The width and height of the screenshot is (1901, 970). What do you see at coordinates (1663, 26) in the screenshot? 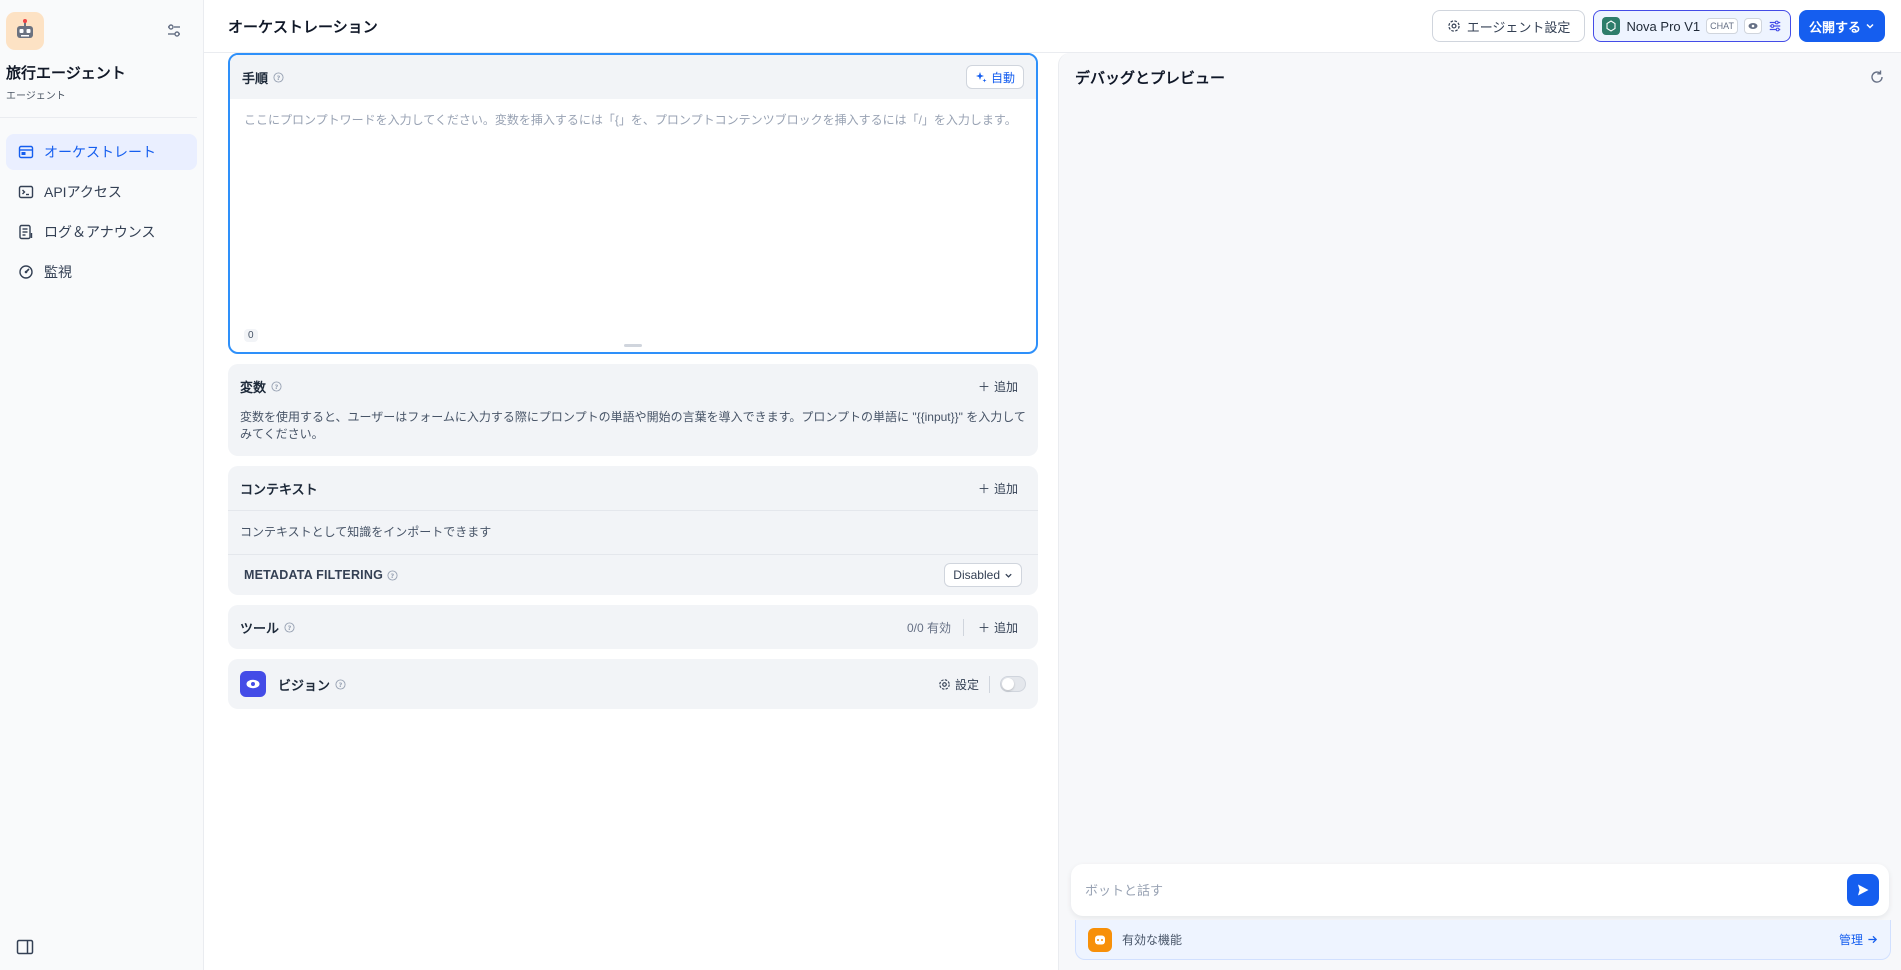
I see `model-name: Nova Pro V1` at bounding box center [1663, 26].